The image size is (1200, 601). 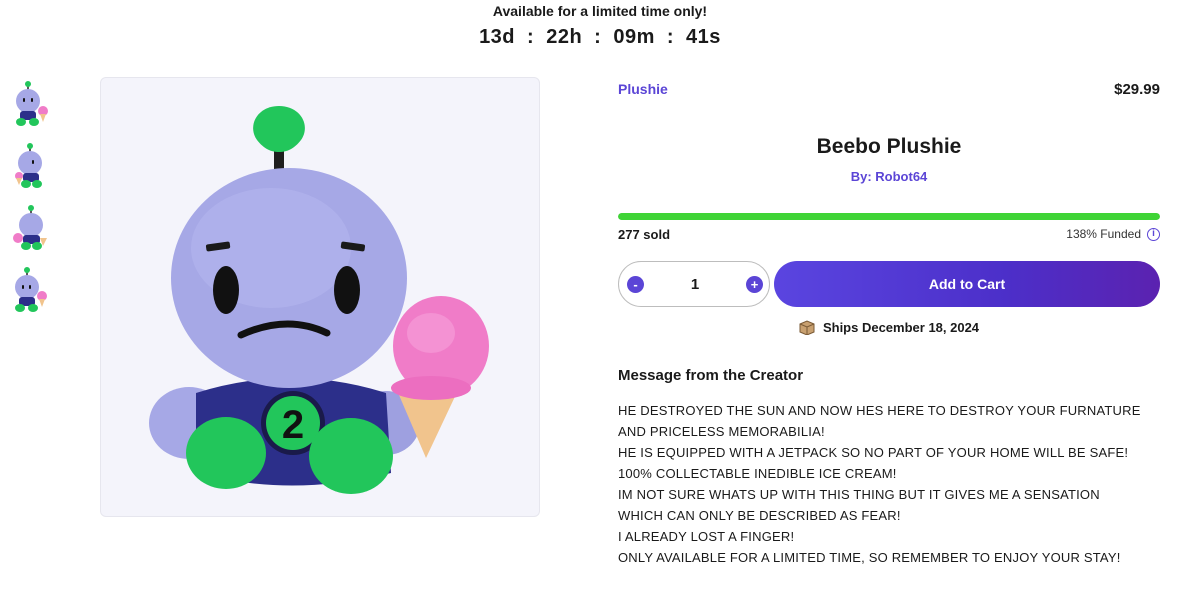 I want to click on svg-text: 2, so click(x=293, y=425).